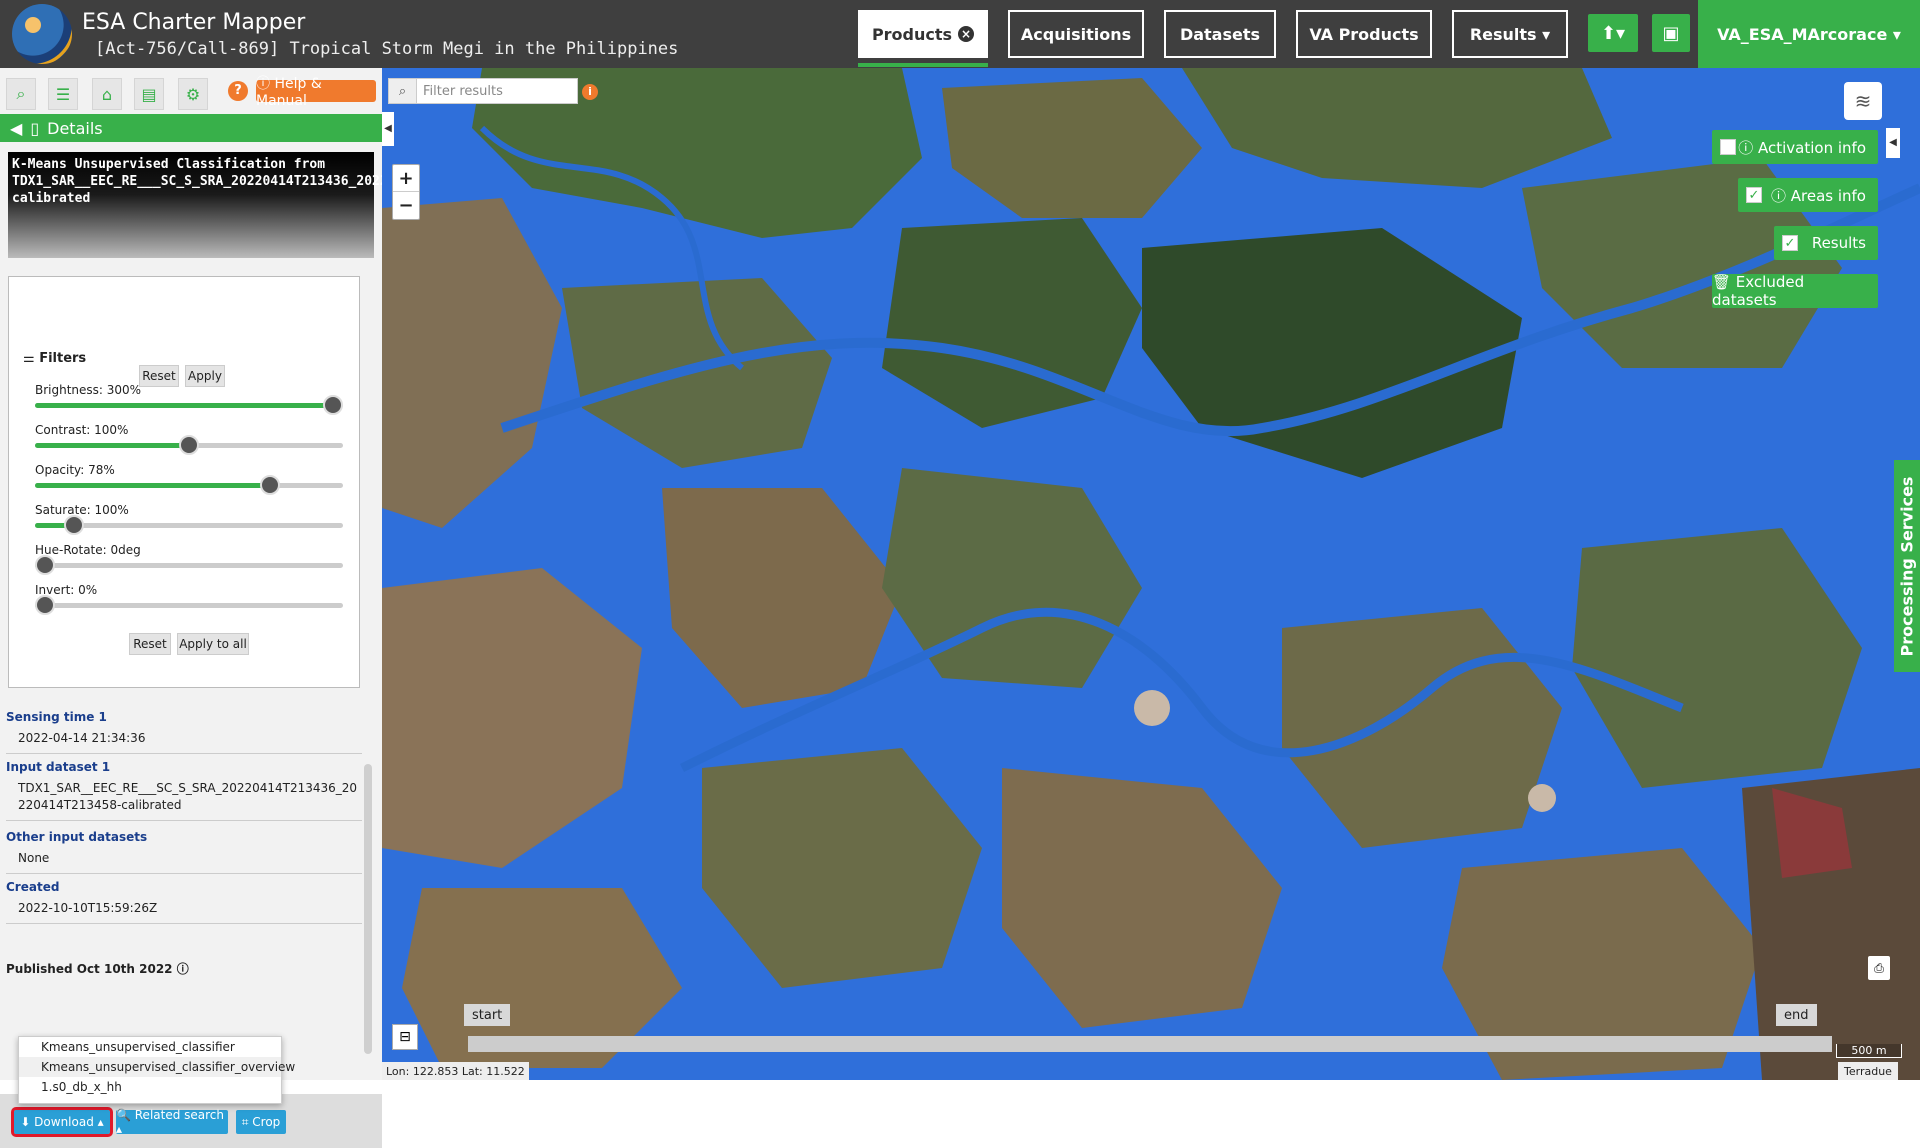 Image resolution: width=1920 pixels, height=1148 pixels. What do you see at coordinates (150, 1087) in the screenshot?
I see `download-option-s0-db: 1.s0_db_x_hh` at bounding box center [150, 1087].